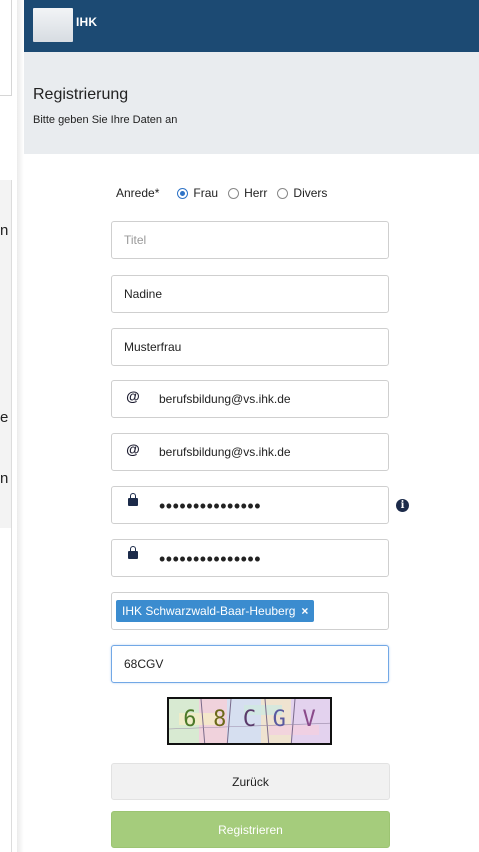  Describe the element at coordinates (183, 193) in the screenshot. I see `radio-checked-icon` at that location.